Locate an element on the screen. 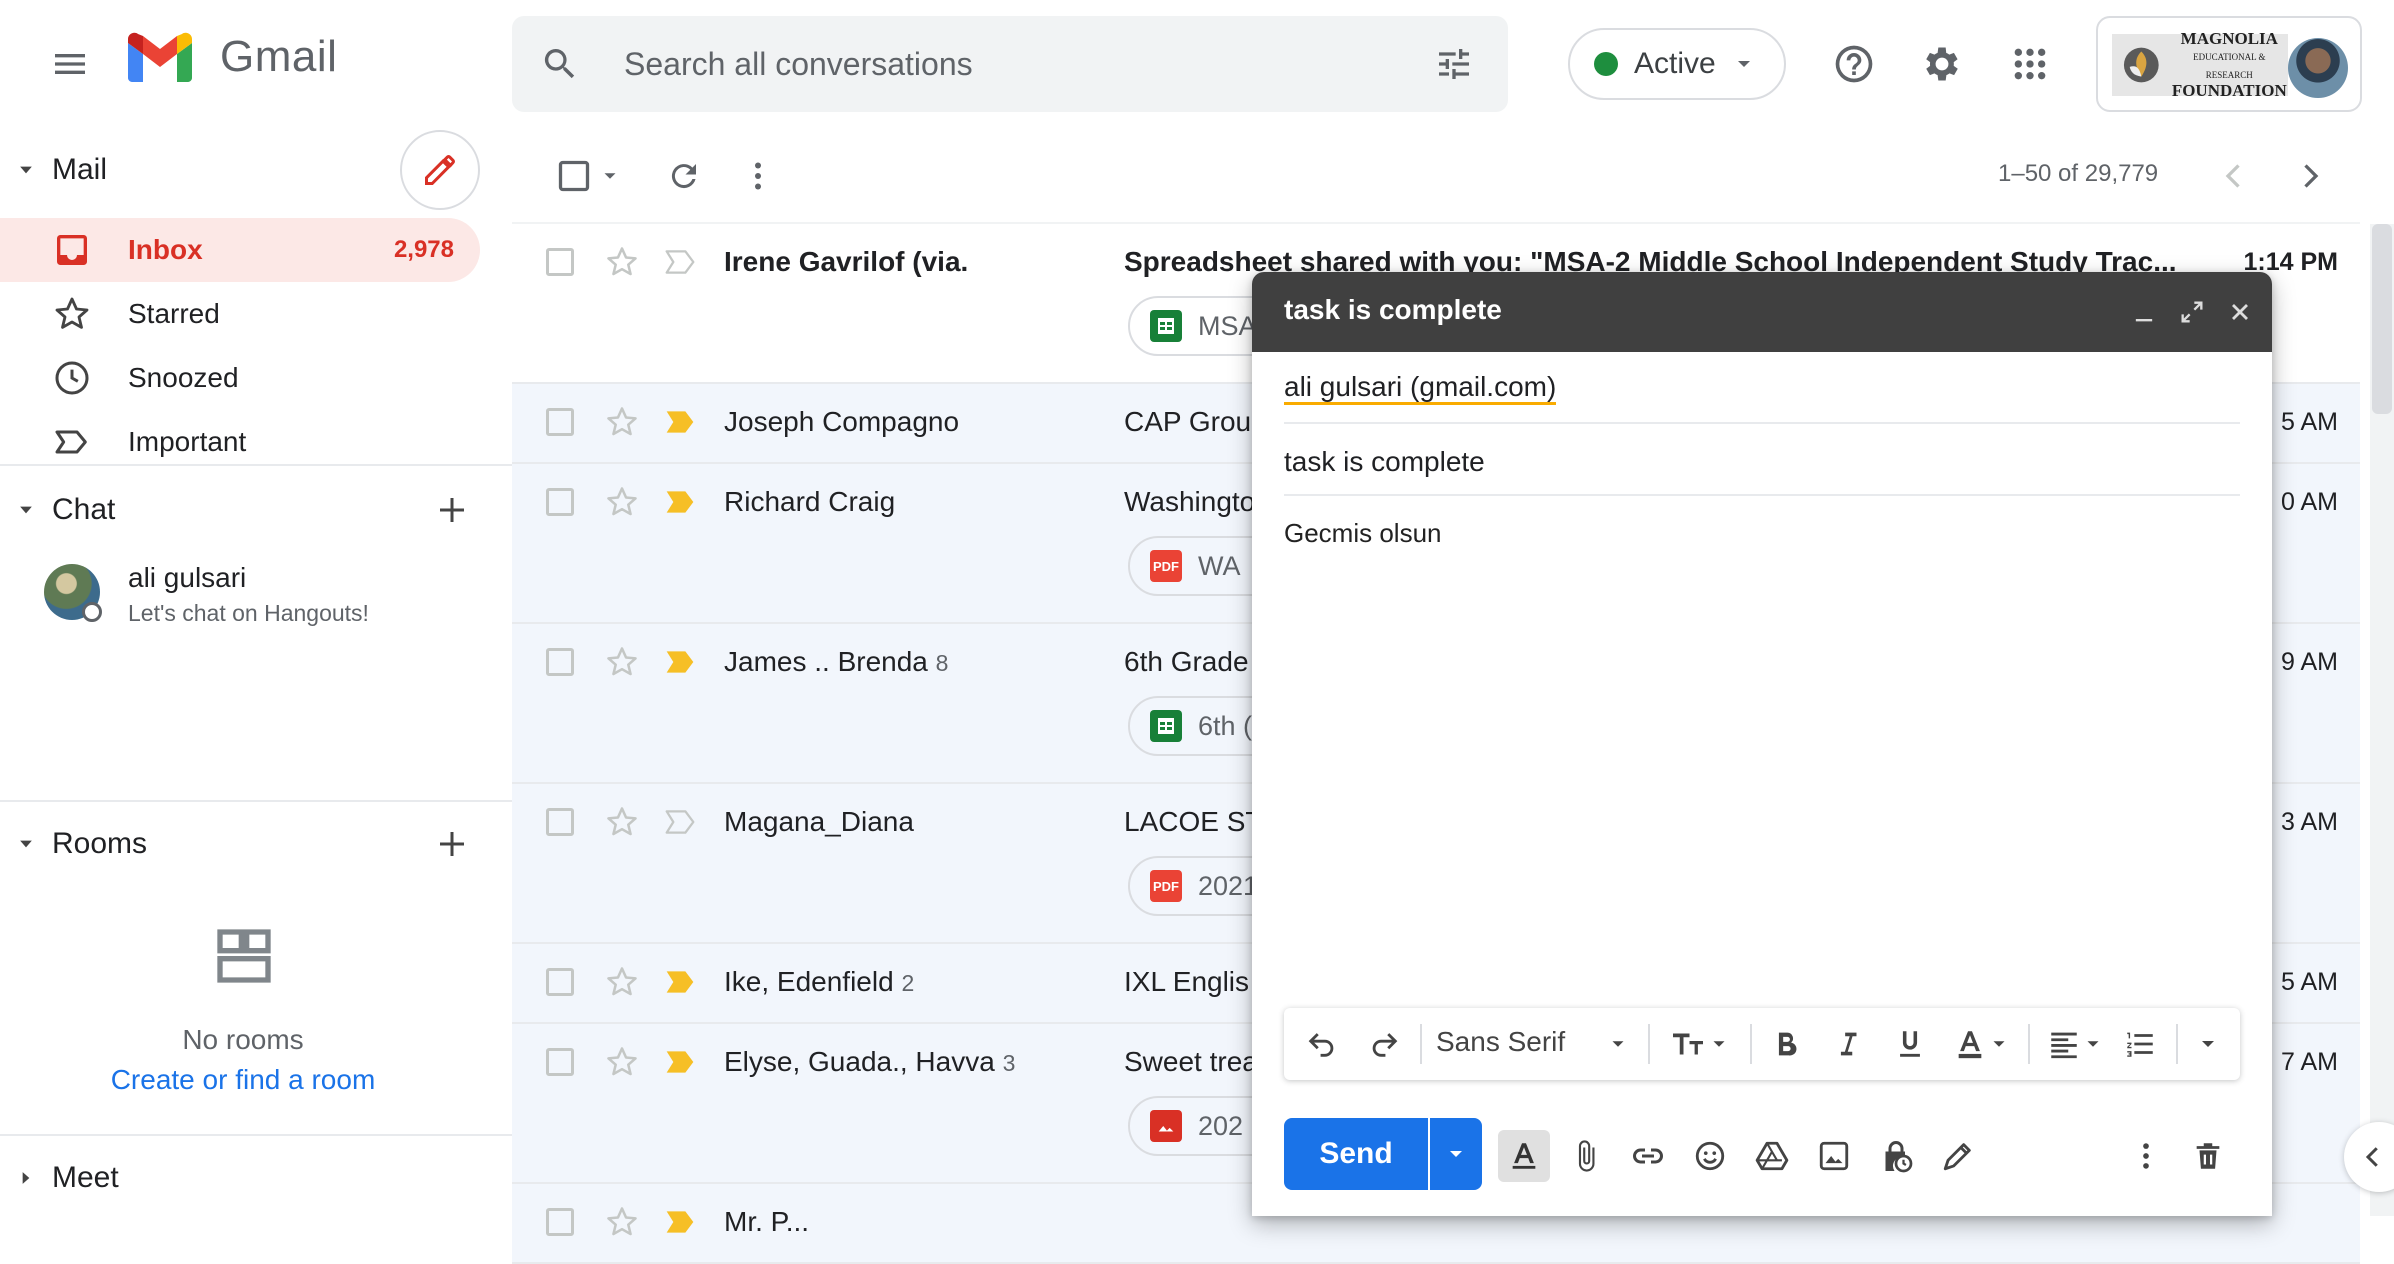 The image size is (2394, 1264). font-family-dropdown is located at coordinates (1618, 1044).